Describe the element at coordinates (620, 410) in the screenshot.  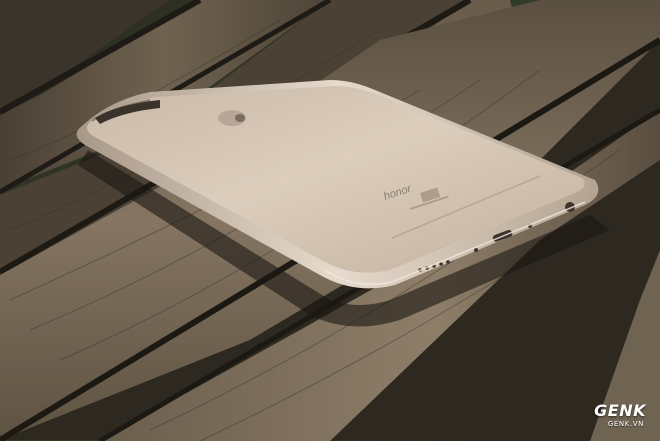
I see `genk-logo: GENK` at that location.